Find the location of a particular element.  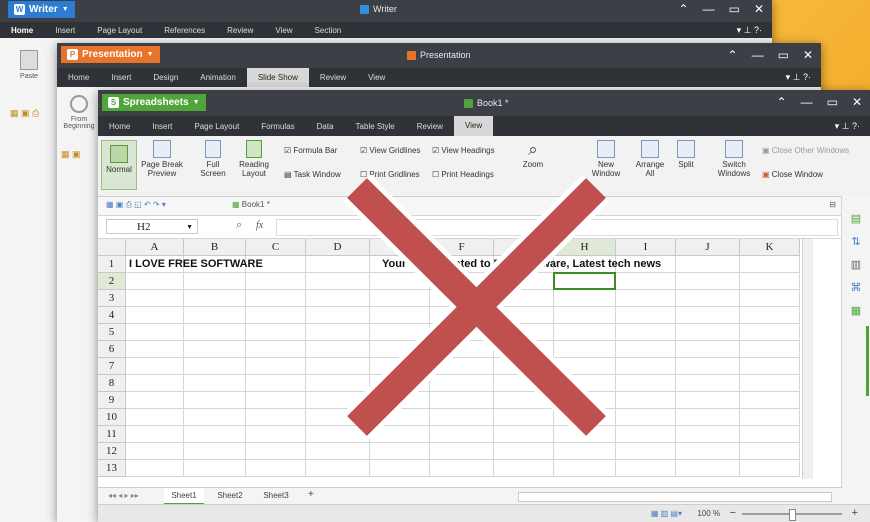

pres-menu-insert: Insert is located at coordinates (121, 77).